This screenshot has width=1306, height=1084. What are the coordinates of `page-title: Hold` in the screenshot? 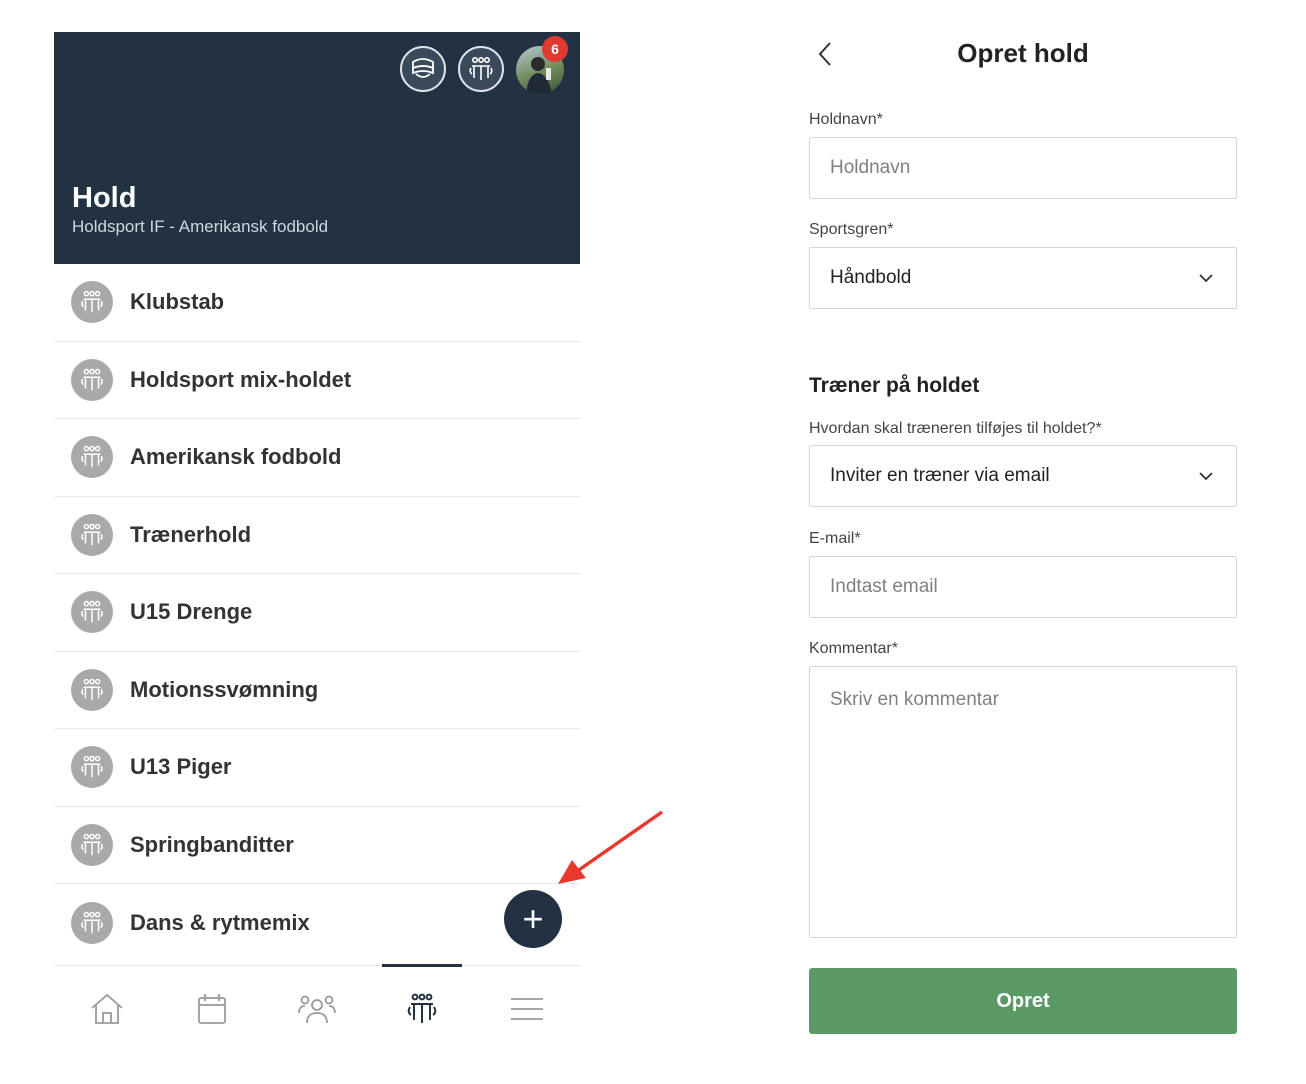 It's located at (104, 198).